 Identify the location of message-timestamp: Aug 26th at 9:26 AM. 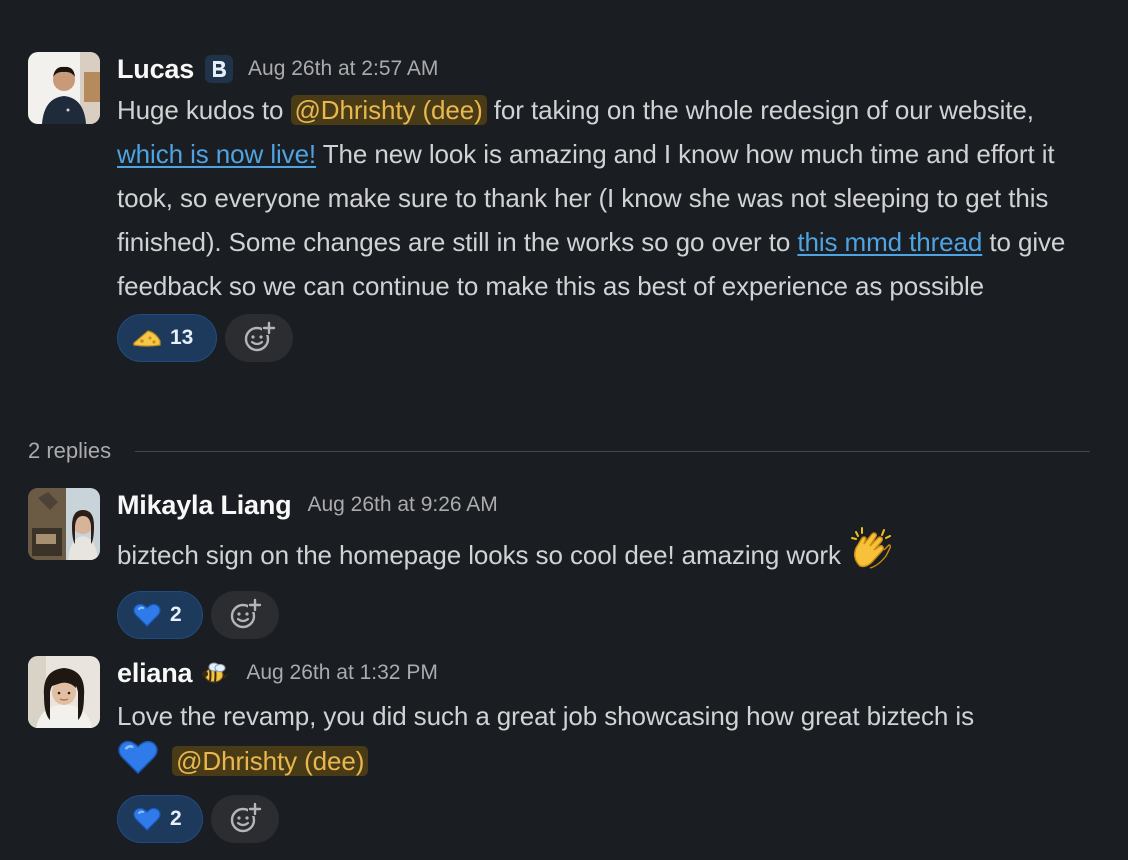
(402, 505).